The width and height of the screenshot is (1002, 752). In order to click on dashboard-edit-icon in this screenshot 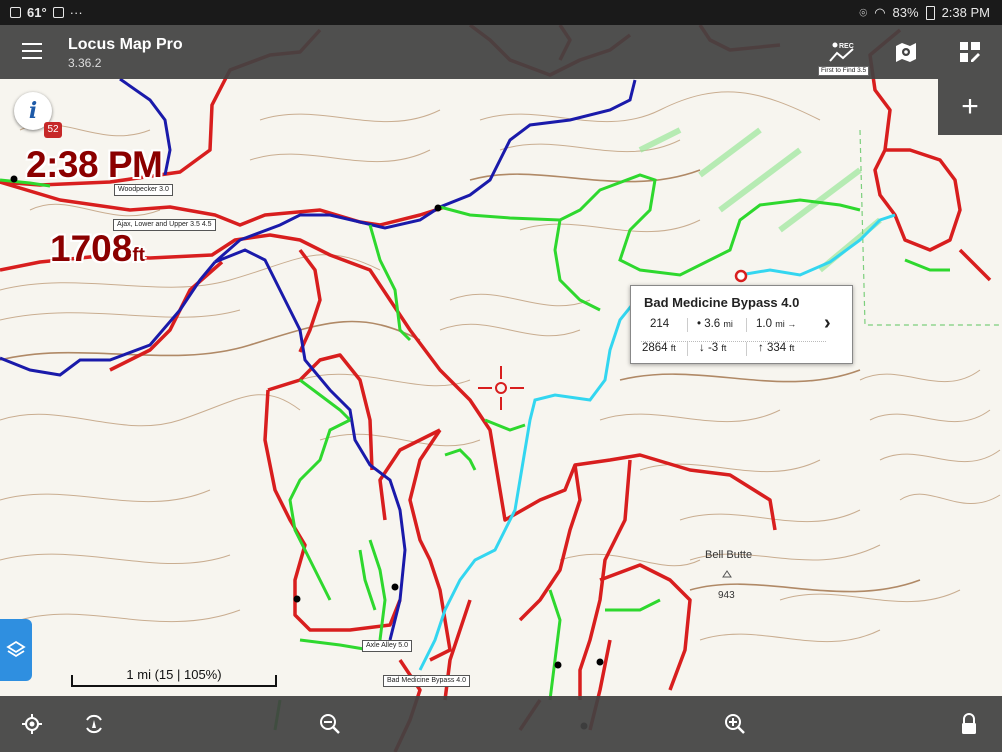, I will do `click(970, 52)`.